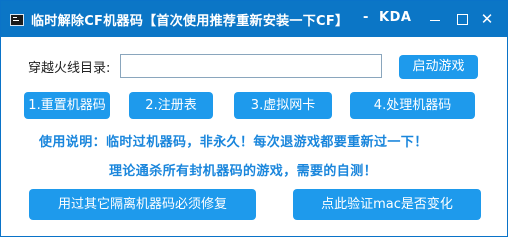 Image resolution: width=508 pixels, height=240 pixels. I want to click on game-directory-label: 穿越火线目录:, so click(69, 68).